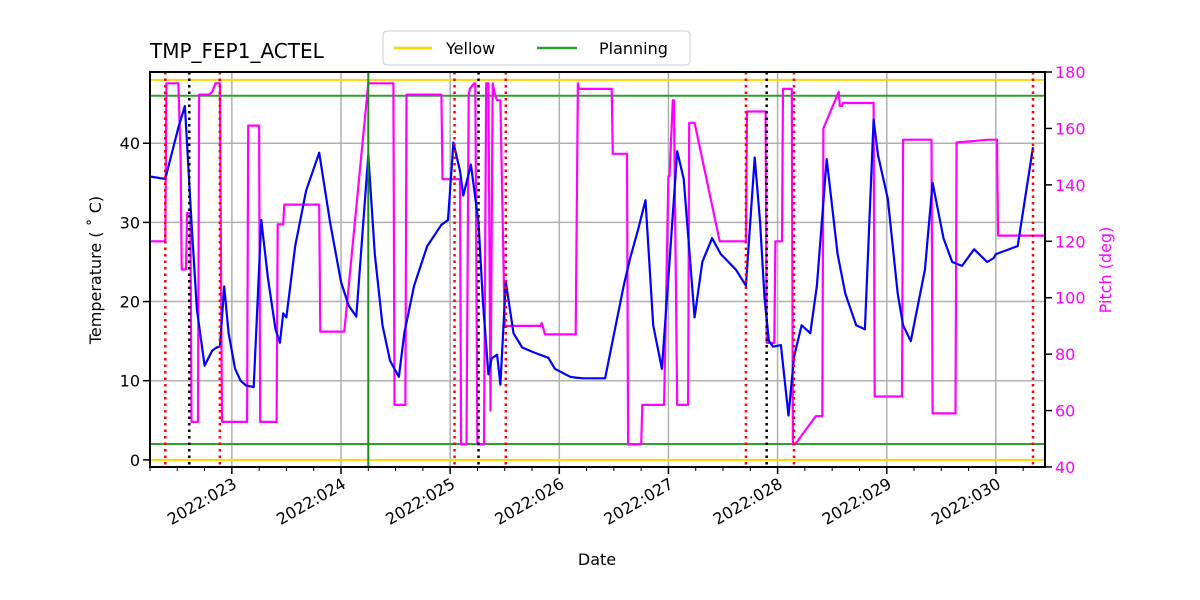 The width and height of the screenshot is (1200, 600). I want to click on y-axis-right: 40 60 80 100 120 140 160 180, so click(1065, 270).